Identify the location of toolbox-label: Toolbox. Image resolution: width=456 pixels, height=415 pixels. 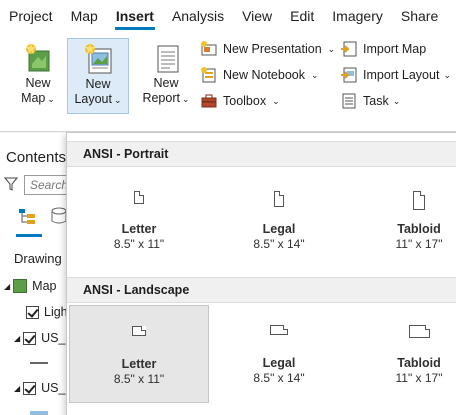
(245, 101).